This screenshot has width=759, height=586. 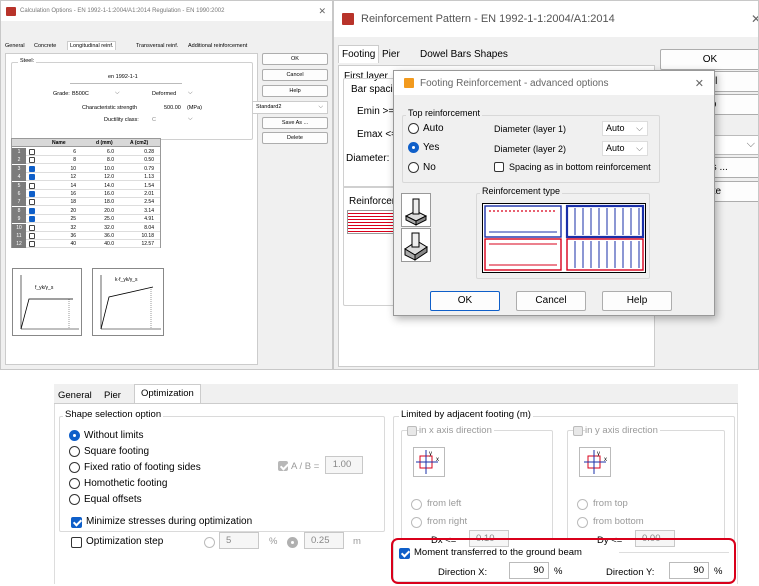 I want to click on x-direction-checkbox, so click(x=412, y=431).